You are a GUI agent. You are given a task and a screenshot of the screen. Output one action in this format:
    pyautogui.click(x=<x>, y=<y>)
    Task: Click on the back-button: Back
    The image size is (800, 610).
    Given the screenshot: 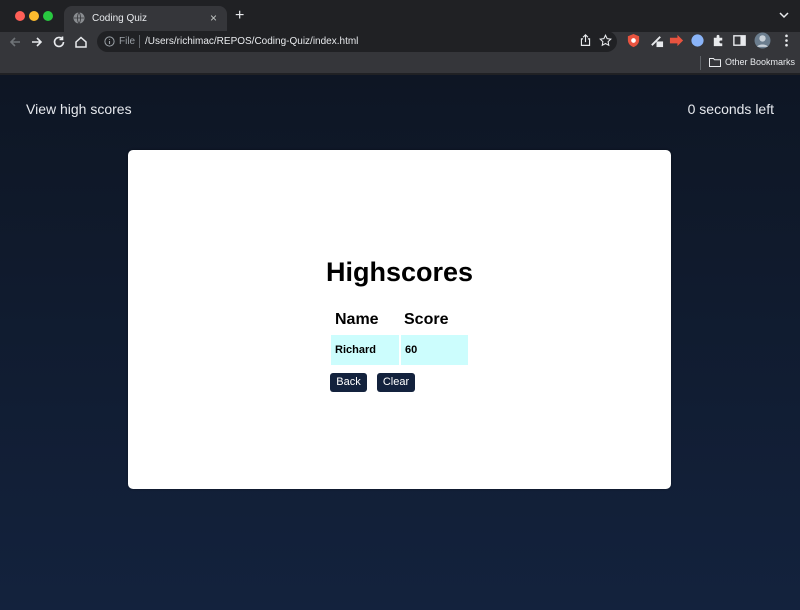 What is the action you would take?
    pyautogui.click(x=348, y=382)
    